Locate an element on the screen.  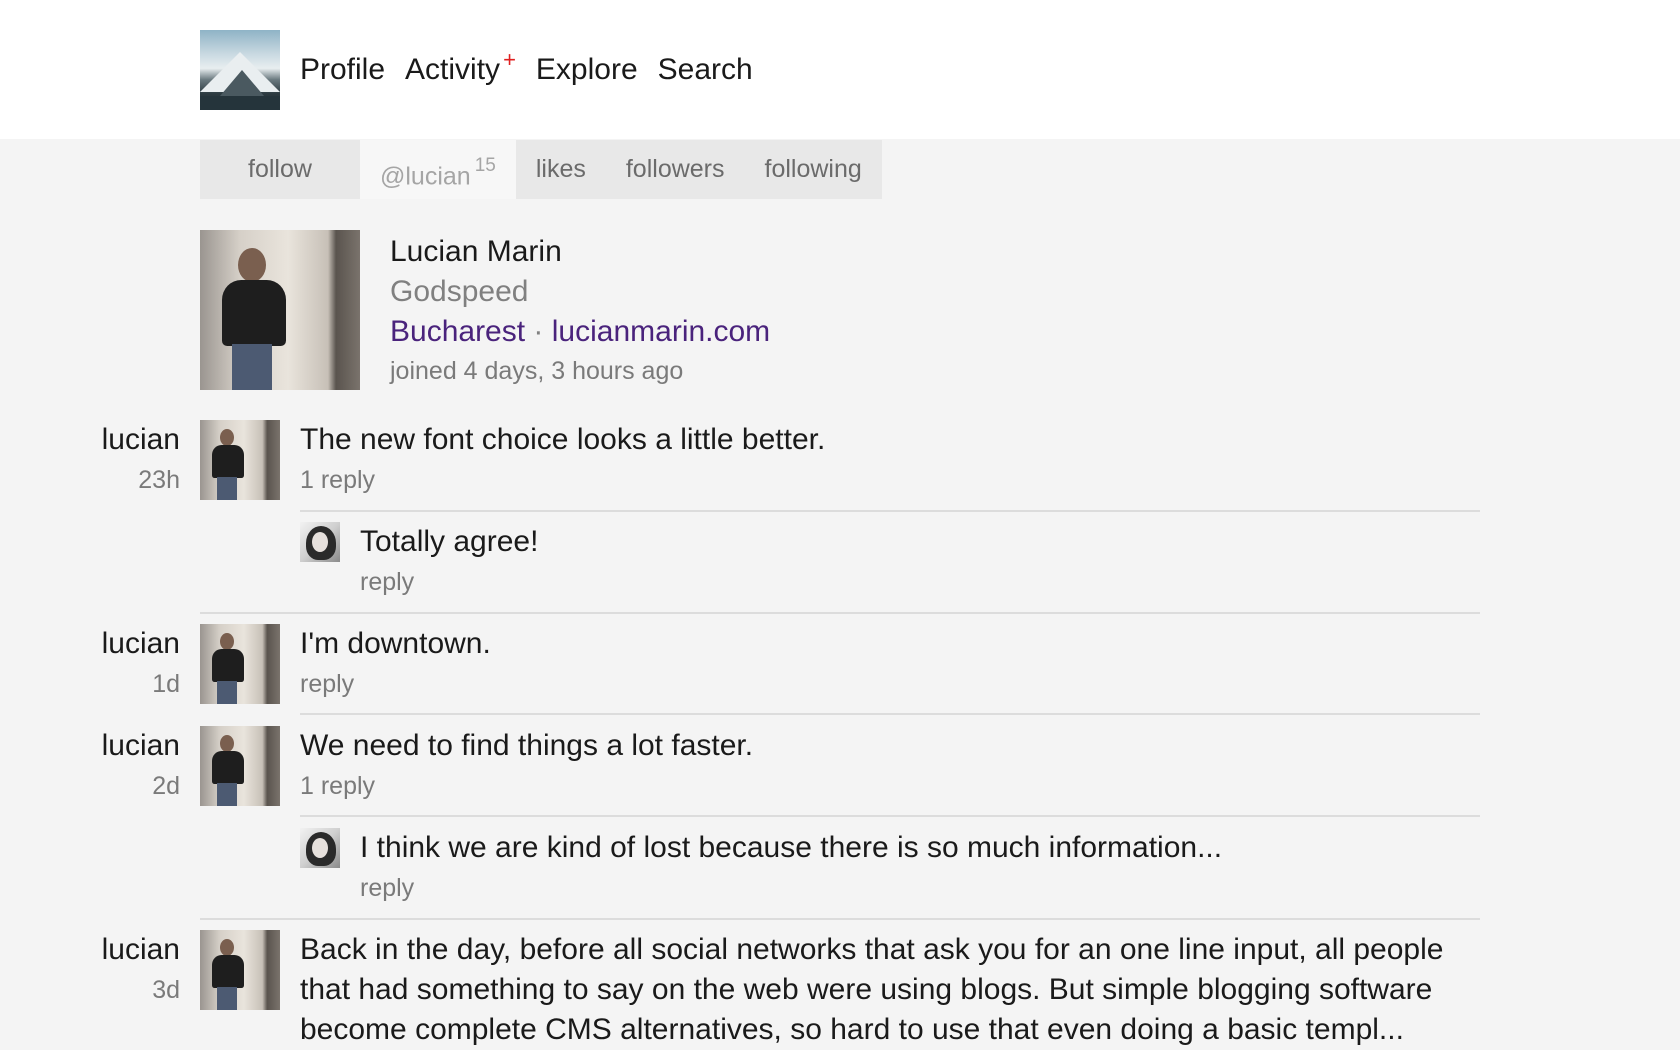
top-header: Profile Activity + Explore Search is located at coordinates (840, 69).